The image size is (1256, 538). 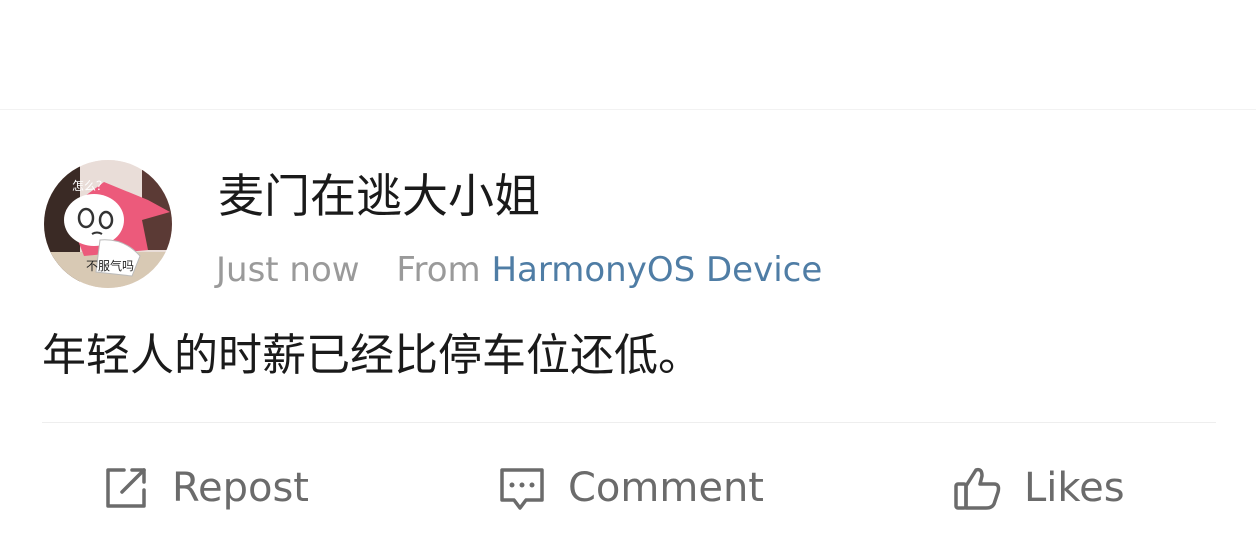 I want to click on edit-share-icon, so click(x=126, y=488).